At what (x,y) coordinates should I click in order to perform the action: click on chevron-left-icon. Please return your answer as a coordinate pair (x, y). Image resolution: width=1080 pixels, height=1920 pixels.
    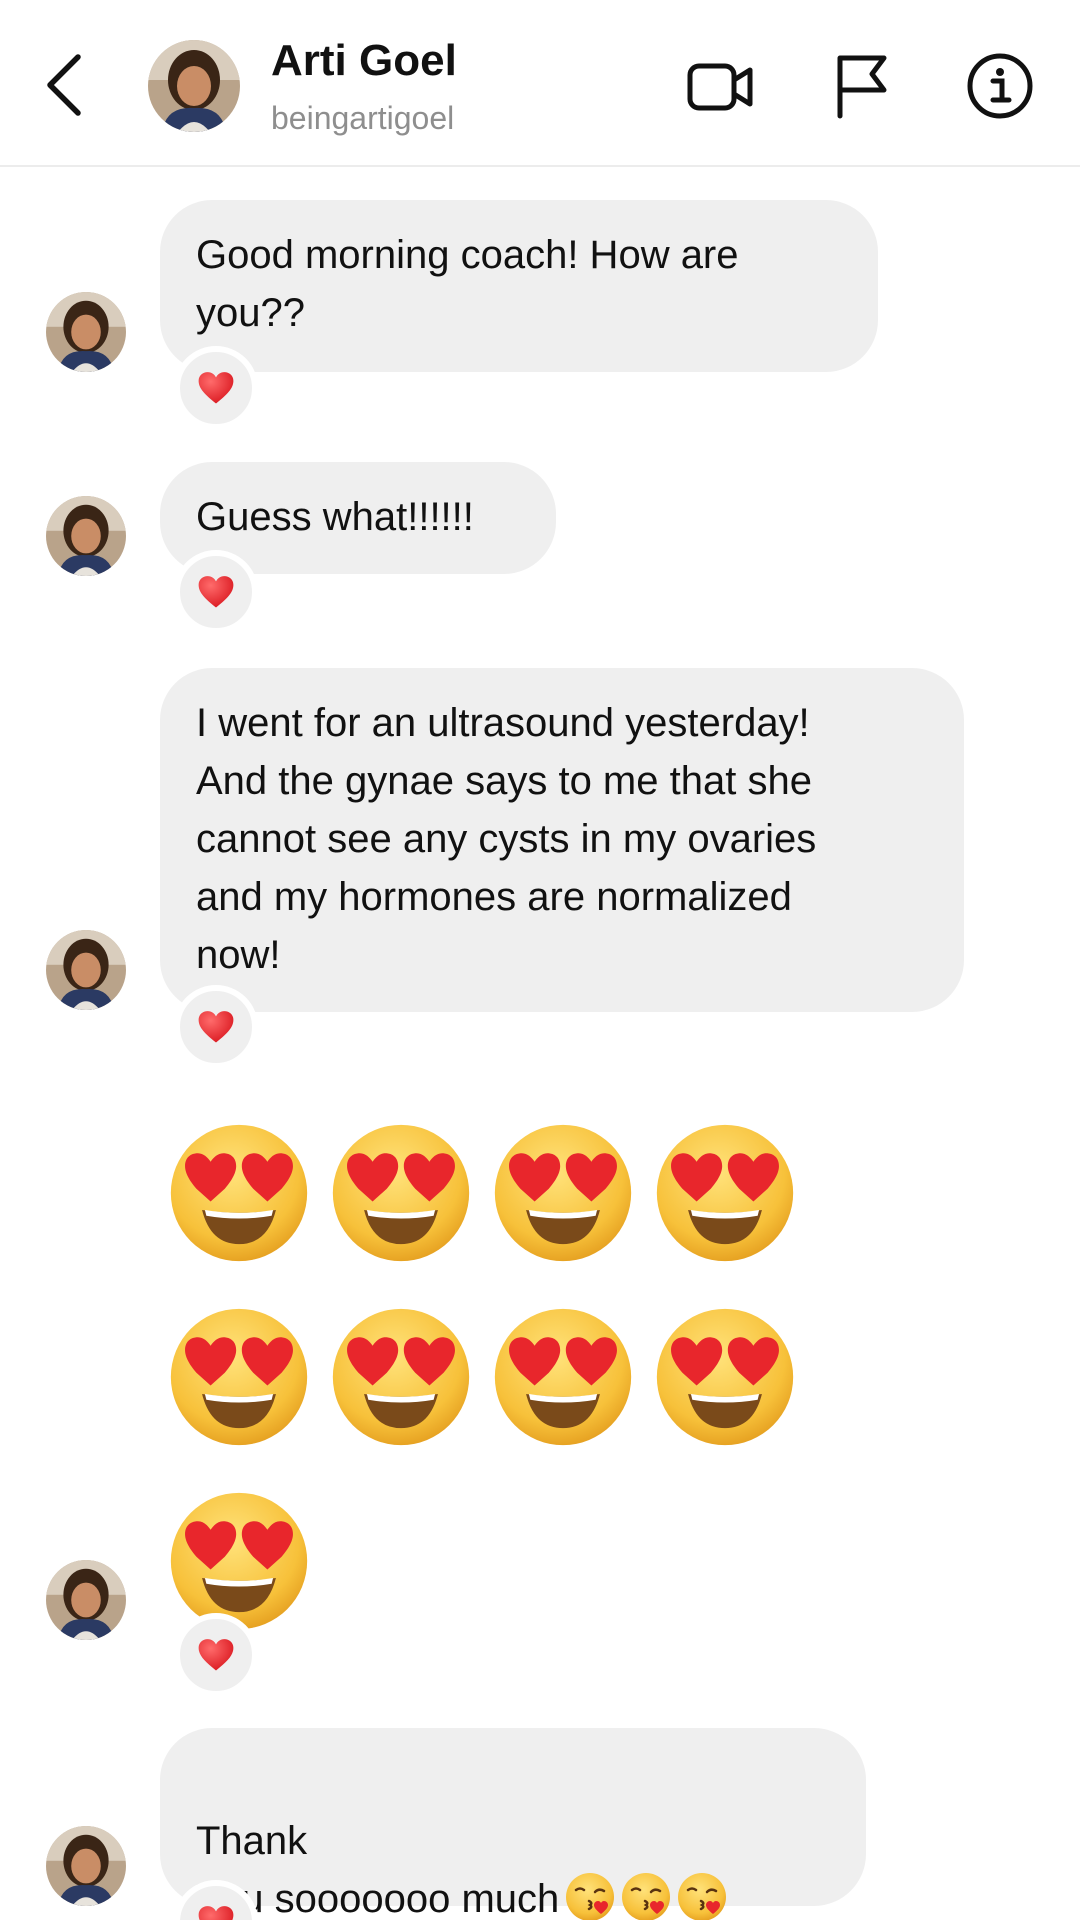
    Looking at the image, I should click on (64, 85).